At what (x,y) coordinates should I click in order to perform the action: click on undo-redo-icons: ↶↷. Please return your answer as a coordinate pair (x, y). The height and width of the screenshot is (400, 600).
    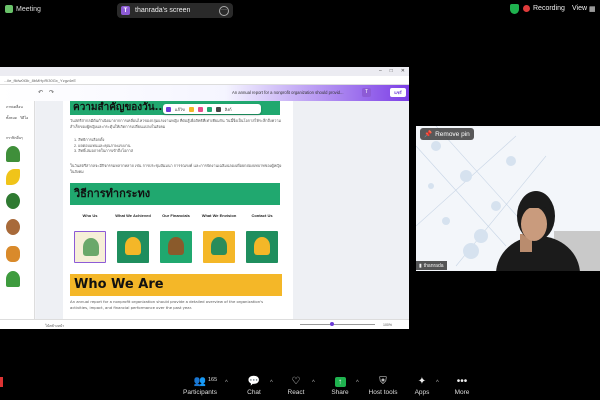
    Looking at the image, I should click on (49, 92).